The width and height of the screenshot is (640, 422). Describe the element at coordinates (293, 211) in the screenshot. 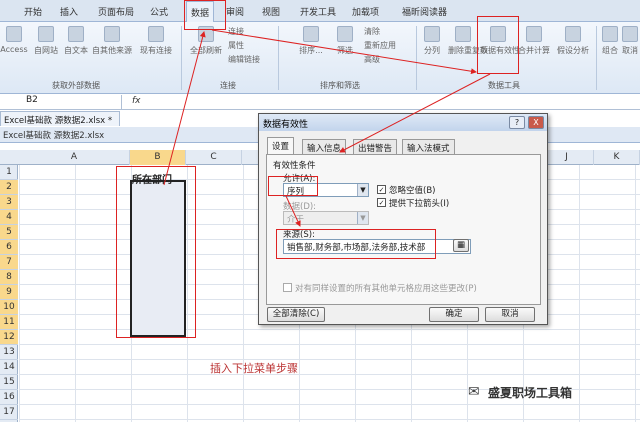

I see `arrow-to-source` at that location.